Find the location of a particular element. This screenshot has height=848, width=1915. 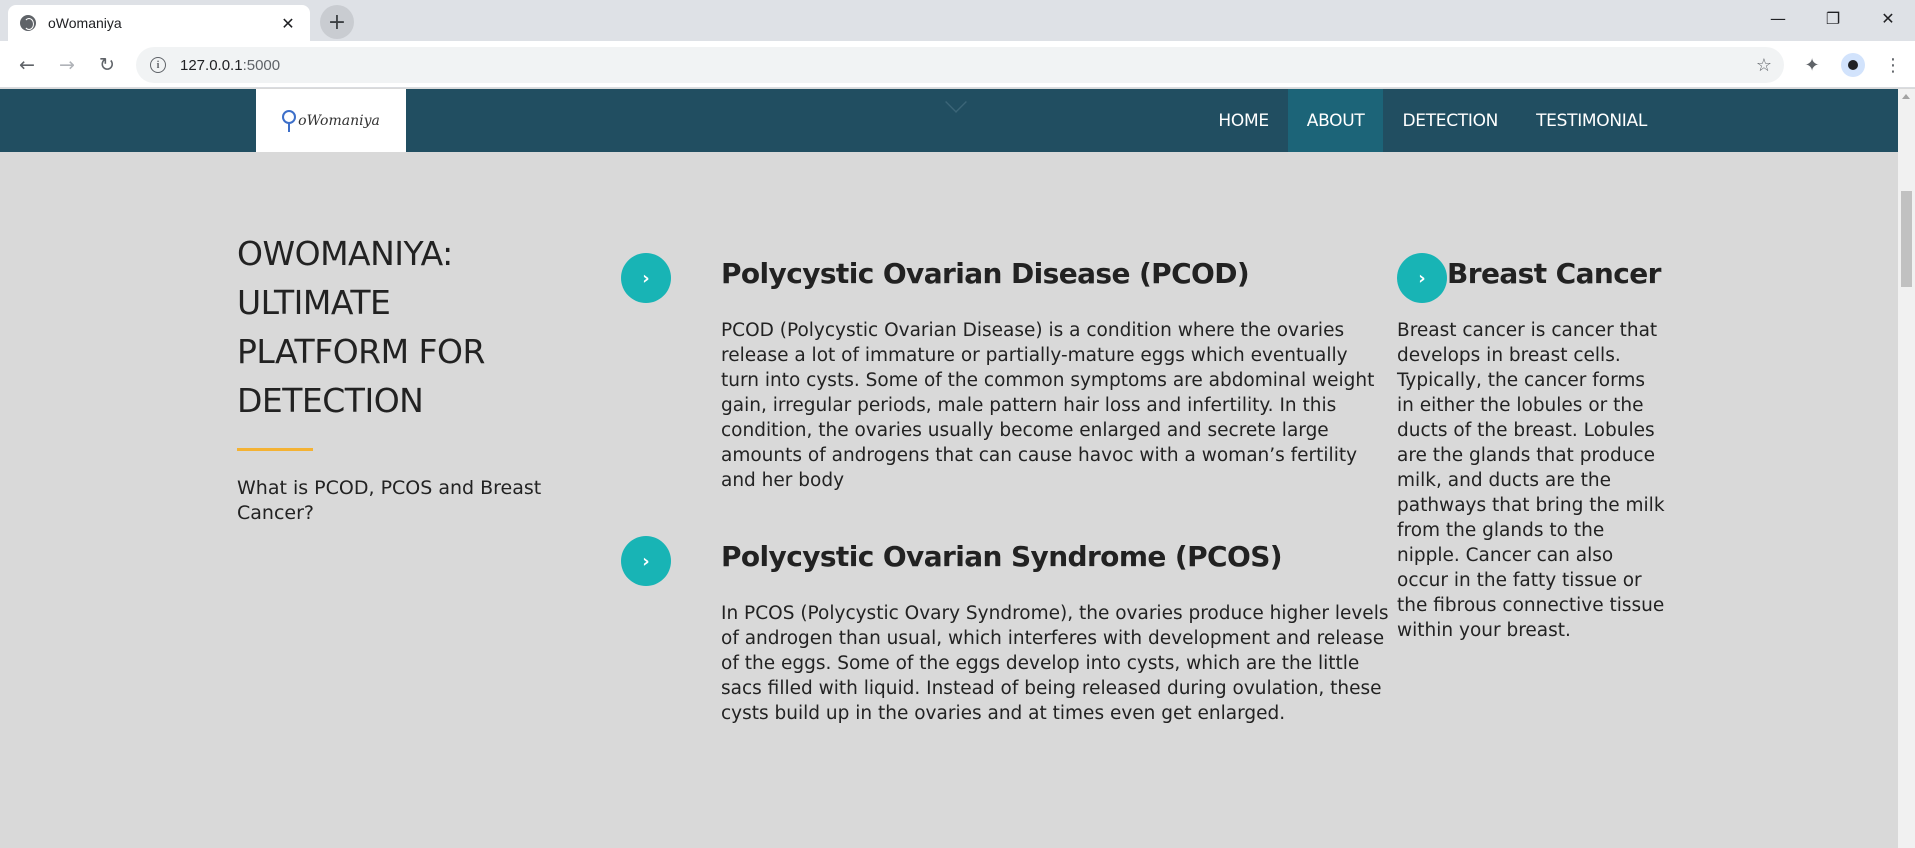

restore-icon: ❐ is located at coordinates (1833, 18).